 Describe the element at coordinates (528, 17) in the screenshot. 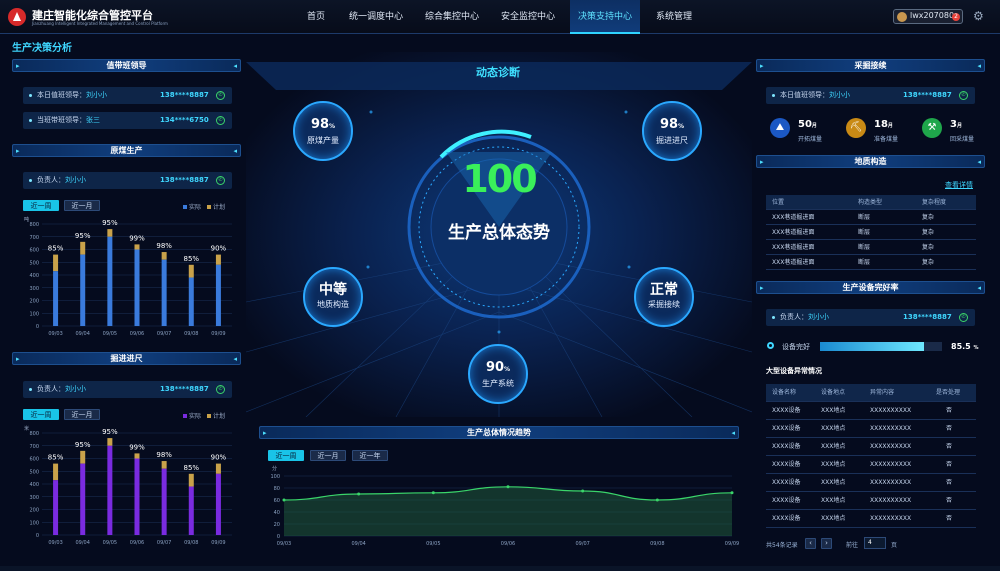

I see `nav-safety-monitor: 安全监控中心` at that location.